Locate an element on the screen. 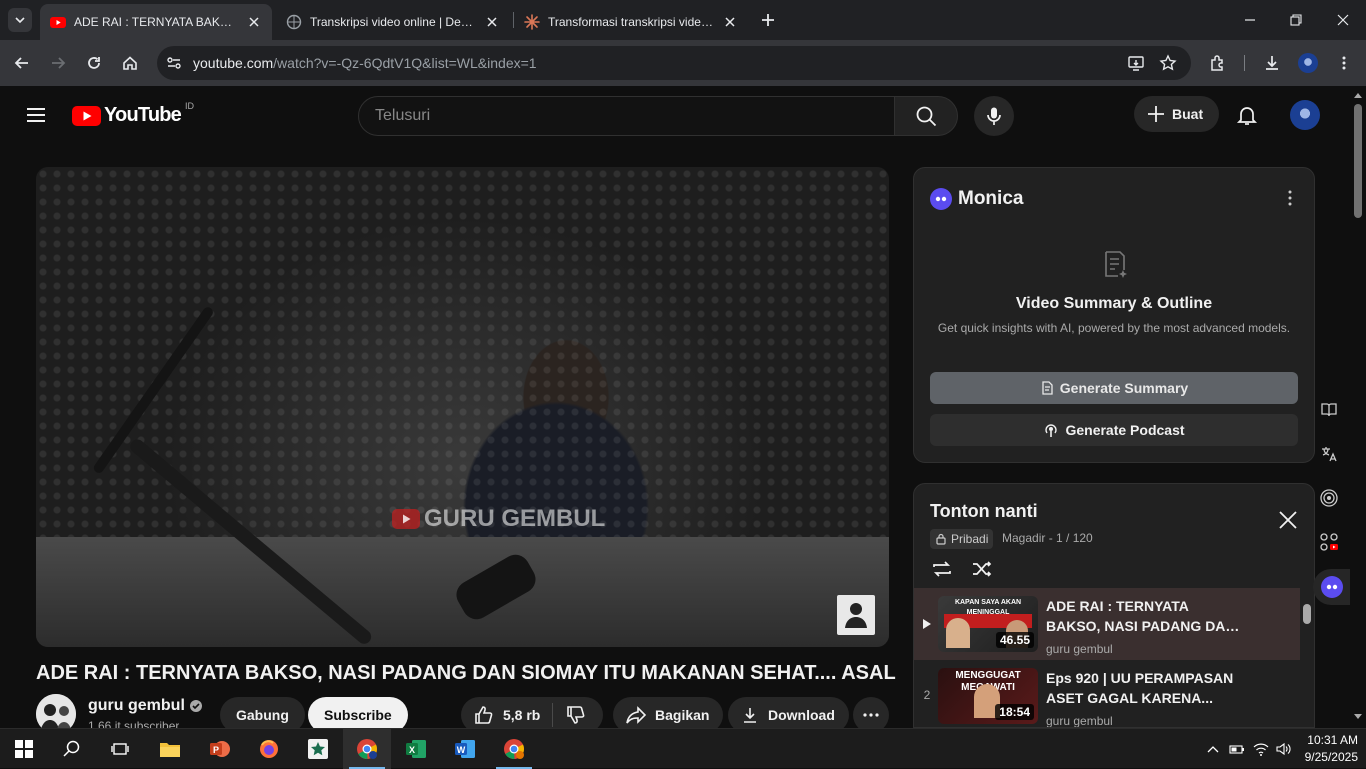 This screenshot has height=769, width=1366. kebab-menu-icon is located at coordinates (1290, 198).